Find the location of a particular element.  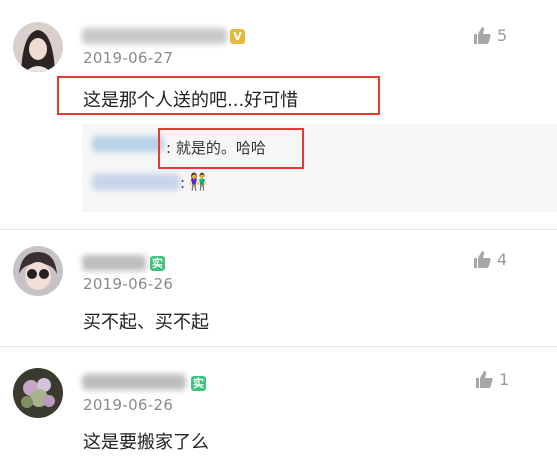

vip-badge-icon: V is located at coordinates (237, 36).